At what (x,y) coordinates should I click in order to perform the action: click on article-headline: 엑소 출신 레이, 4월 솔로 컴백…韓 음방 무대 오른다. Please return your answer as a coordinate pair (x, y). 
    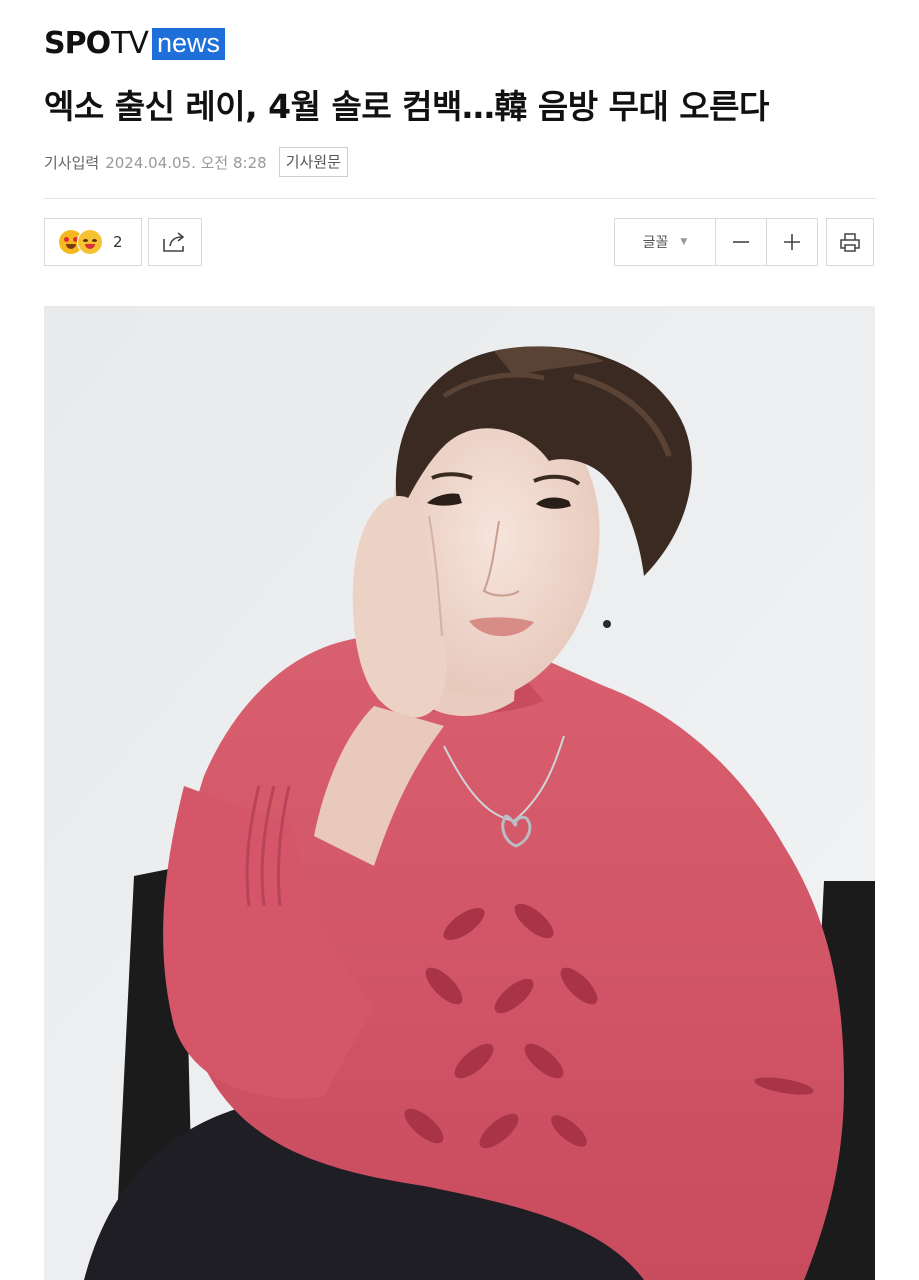
    Looking at the image, I should click on (406, 106).